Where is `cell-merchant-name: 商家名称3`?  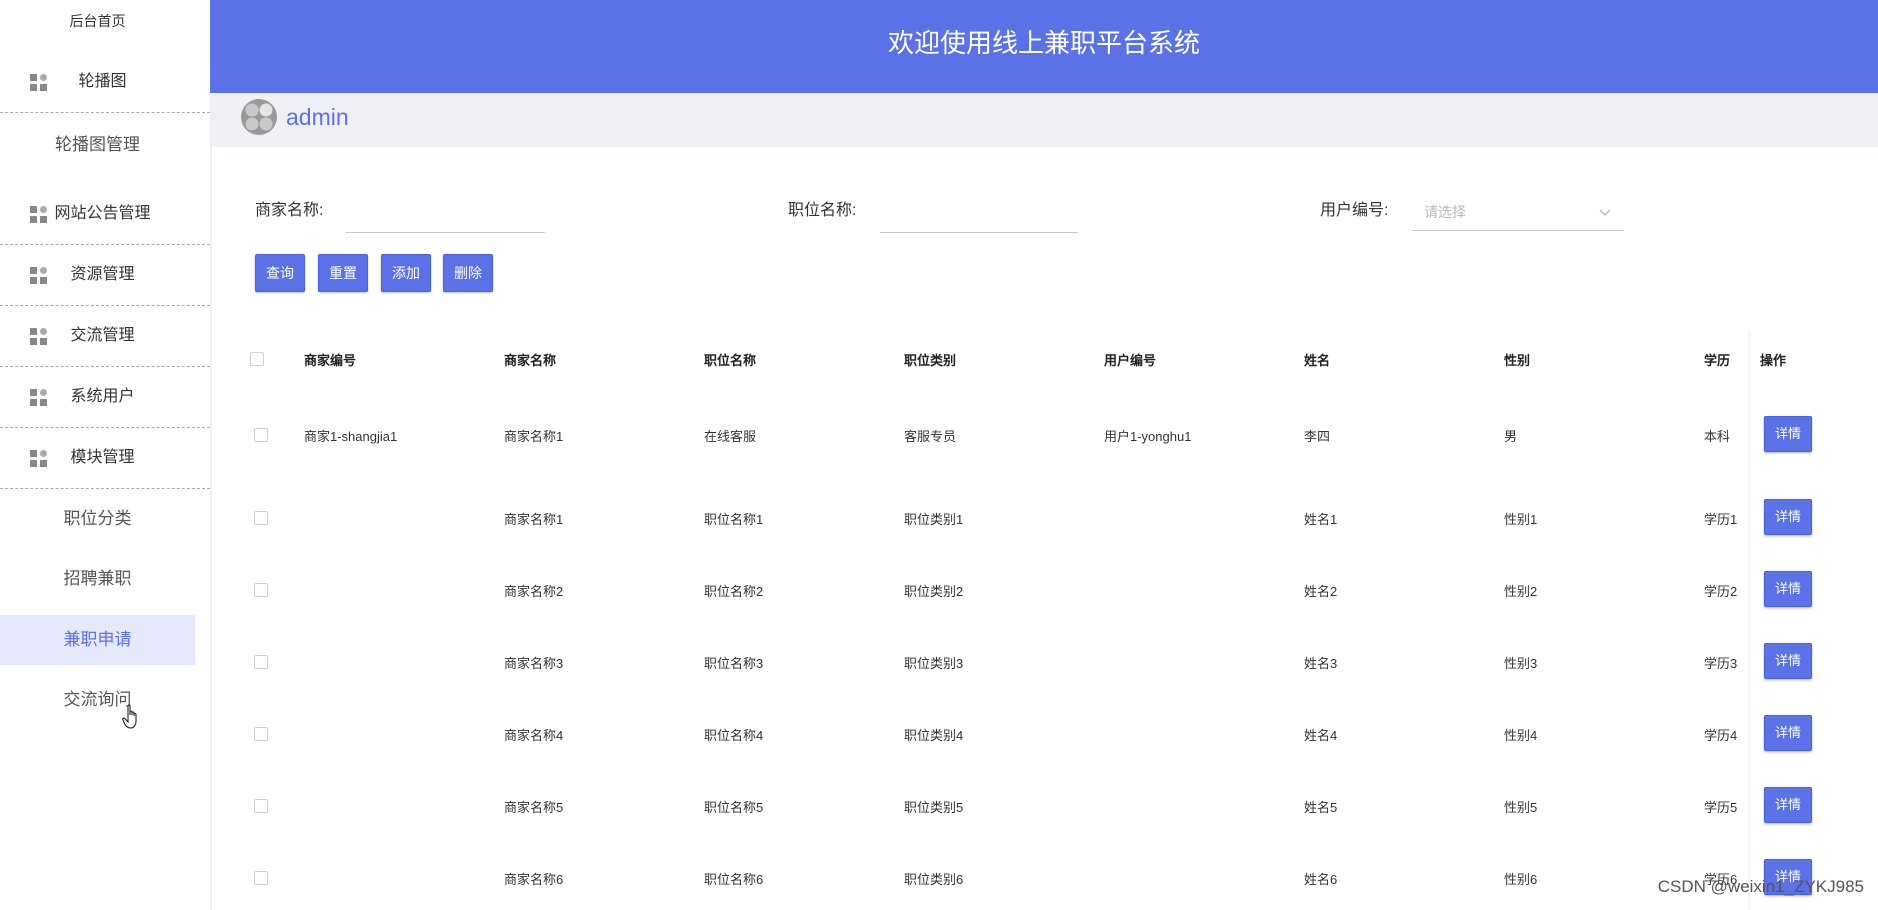
cell-merchant-name: 商家名称3 is located at coordinates (534, 663).